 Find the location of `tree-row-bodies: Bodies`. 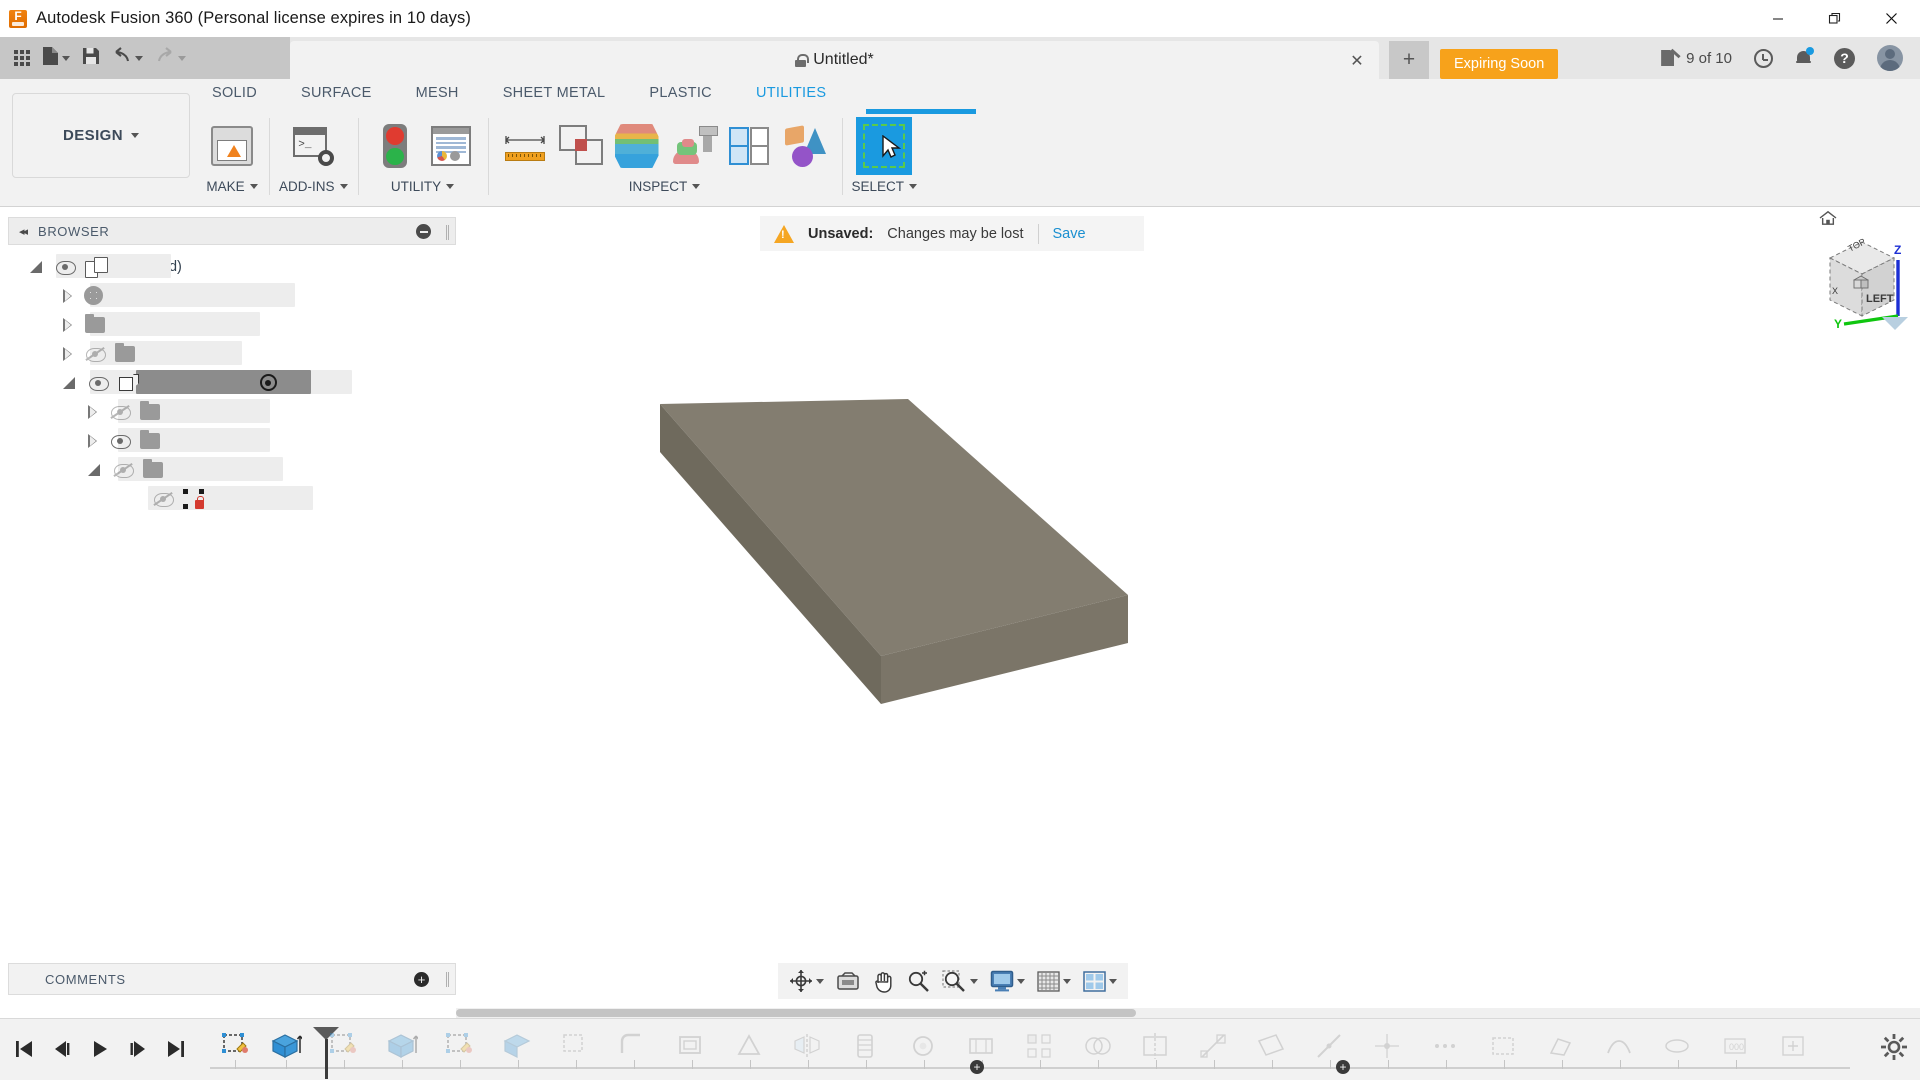

tree-row-bodies: Bodies is located at coordinates (232, 440).